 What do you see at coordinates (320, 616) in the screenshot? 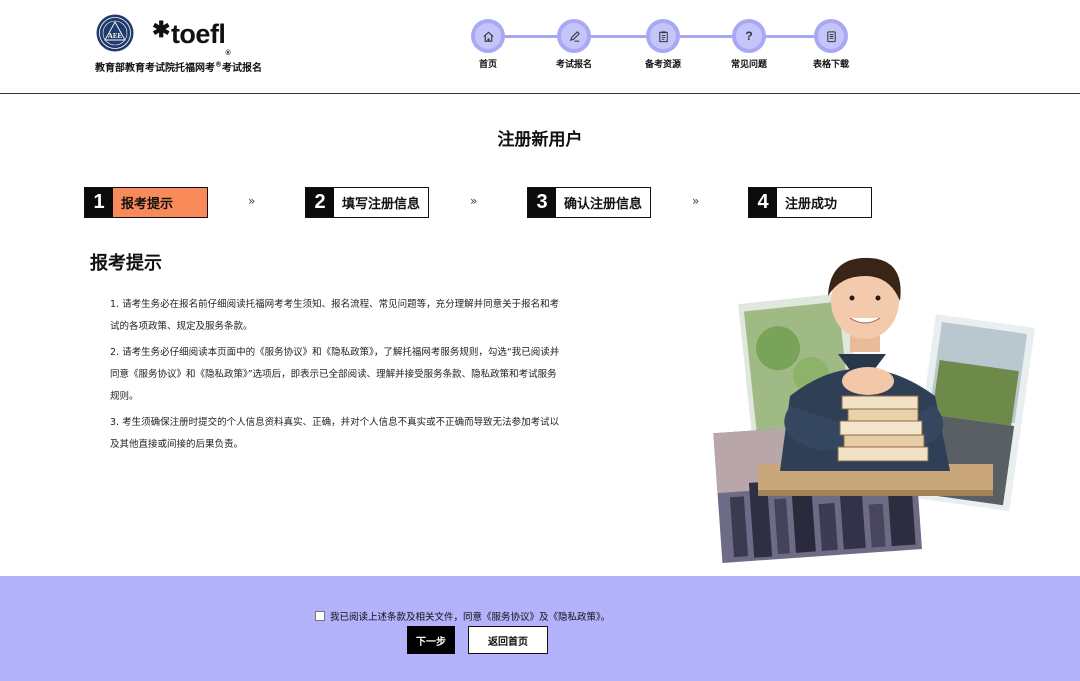
I see `agreement-checkbox` at bounding box center [320, 616].